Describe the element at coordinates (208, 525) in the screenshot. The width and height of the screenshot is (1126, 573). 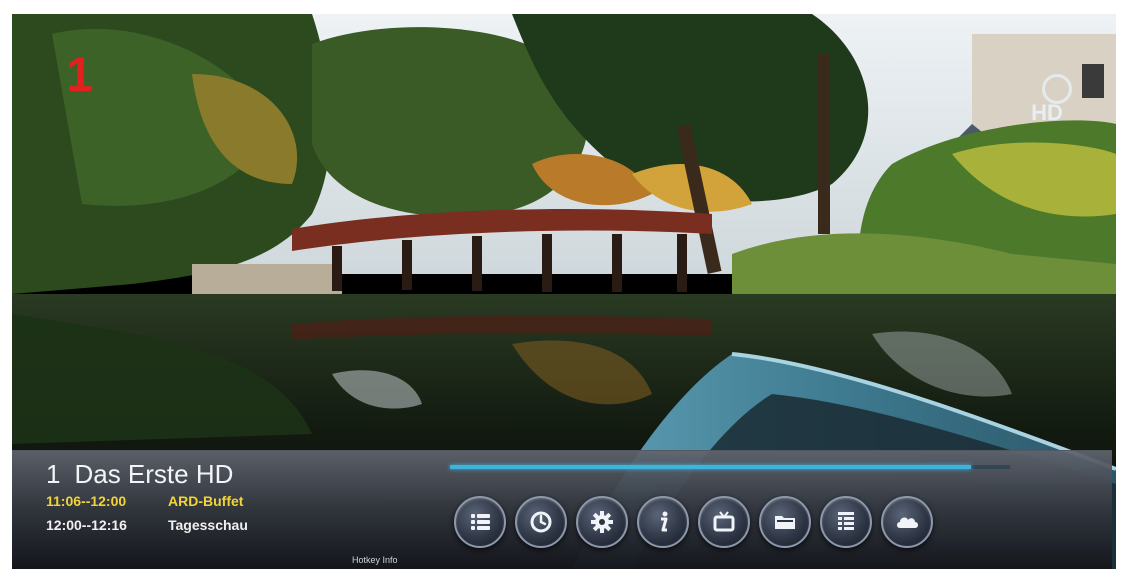
I see `epg-next-title: Tagesschau` at that location.